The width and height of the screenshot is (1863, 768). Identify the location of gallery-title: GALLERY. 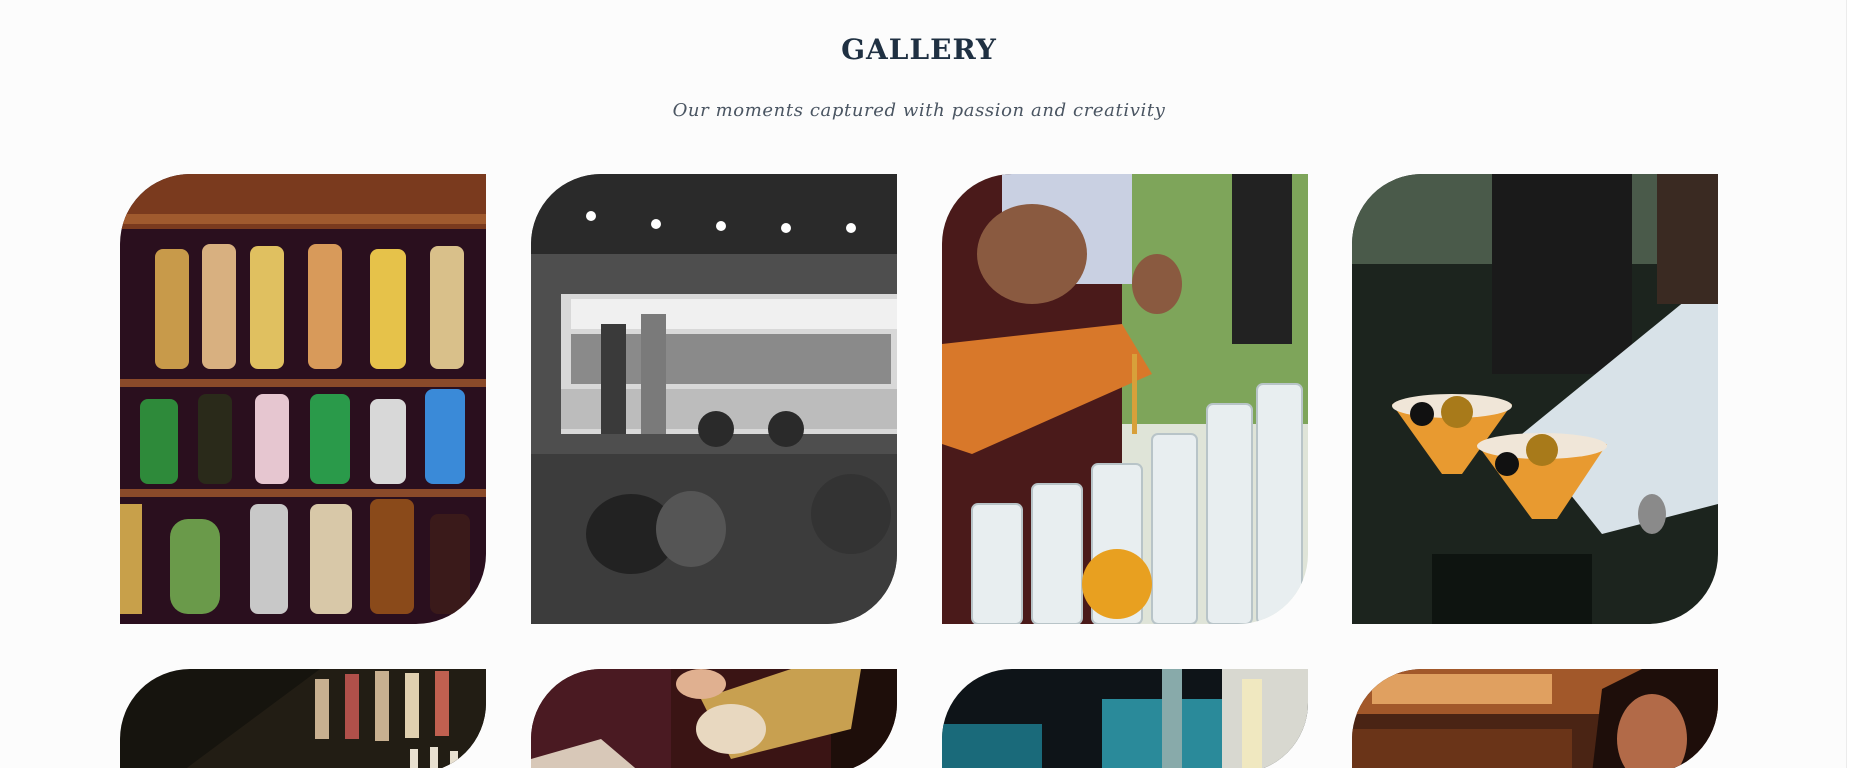
(919, 49).